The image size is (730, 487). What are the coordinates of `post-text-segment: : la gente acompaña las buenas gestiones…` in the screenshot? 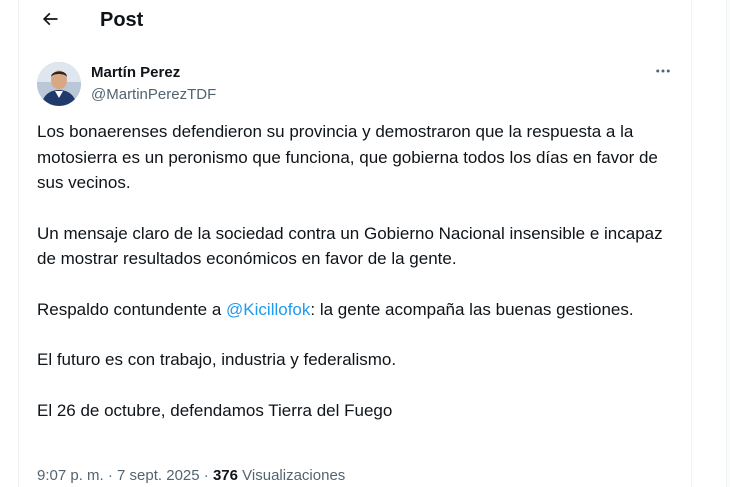 It's located at (472, 309).